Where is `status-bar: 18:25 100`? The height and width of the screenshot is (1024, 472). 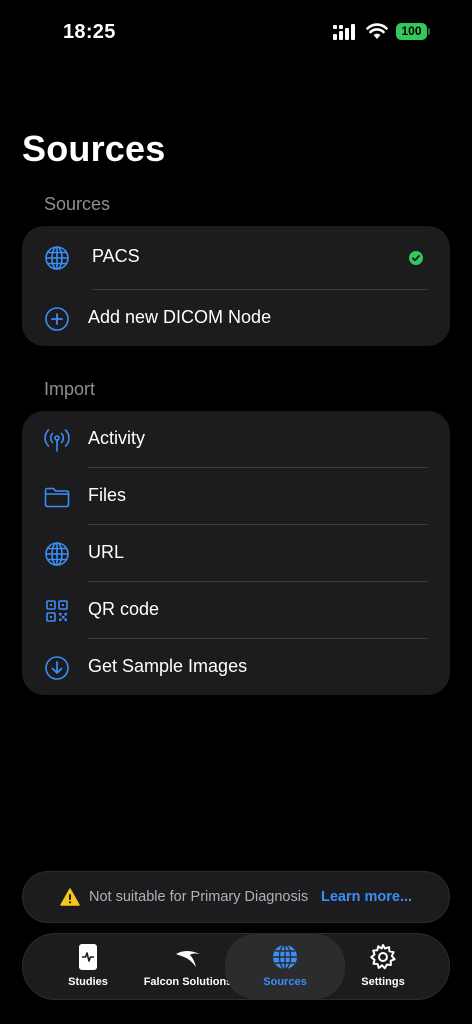 status-bar: 18:25 100 is located at coordinates (236, 32).